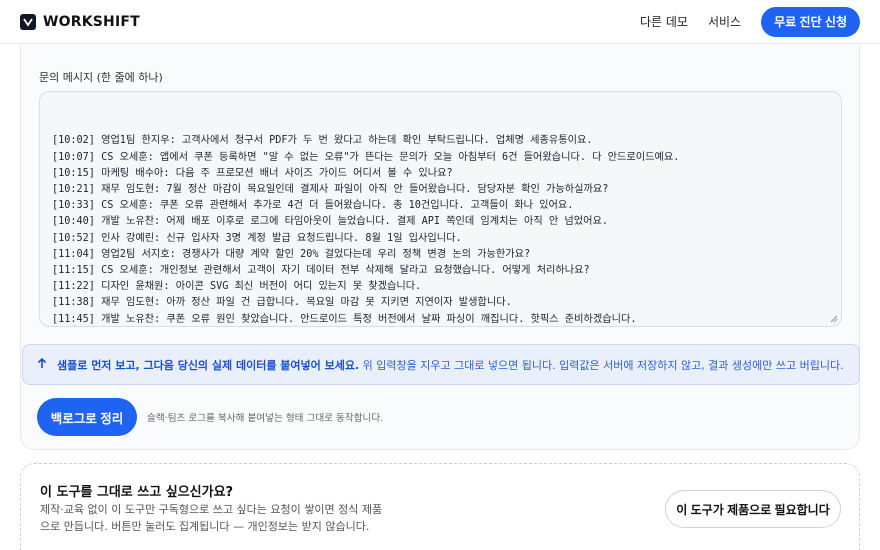  I want to click on site-header: WORKSHIFT 다른 데모 서비스 무료 진단 신청, so click(440, 22).